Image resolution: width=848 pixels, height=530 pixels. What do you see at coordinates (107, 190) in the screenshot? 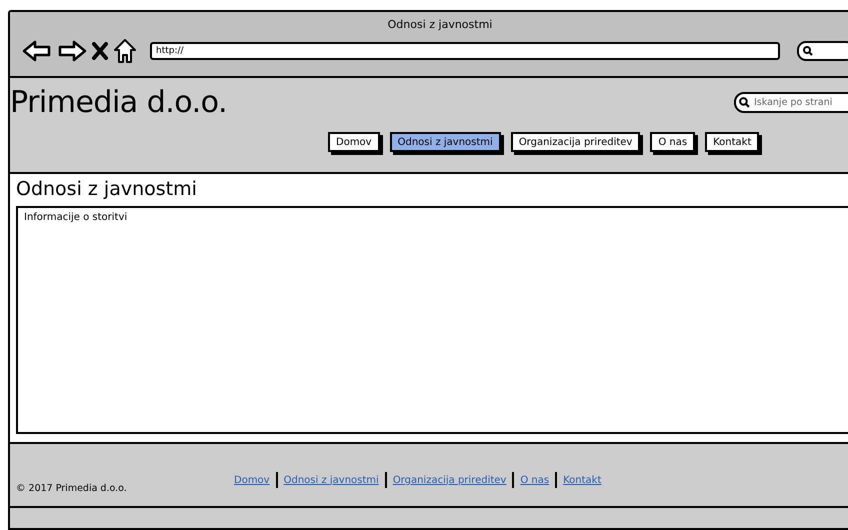
I see `page-heading: Odnosi z javnostmi` at bounding box center [107, 190].